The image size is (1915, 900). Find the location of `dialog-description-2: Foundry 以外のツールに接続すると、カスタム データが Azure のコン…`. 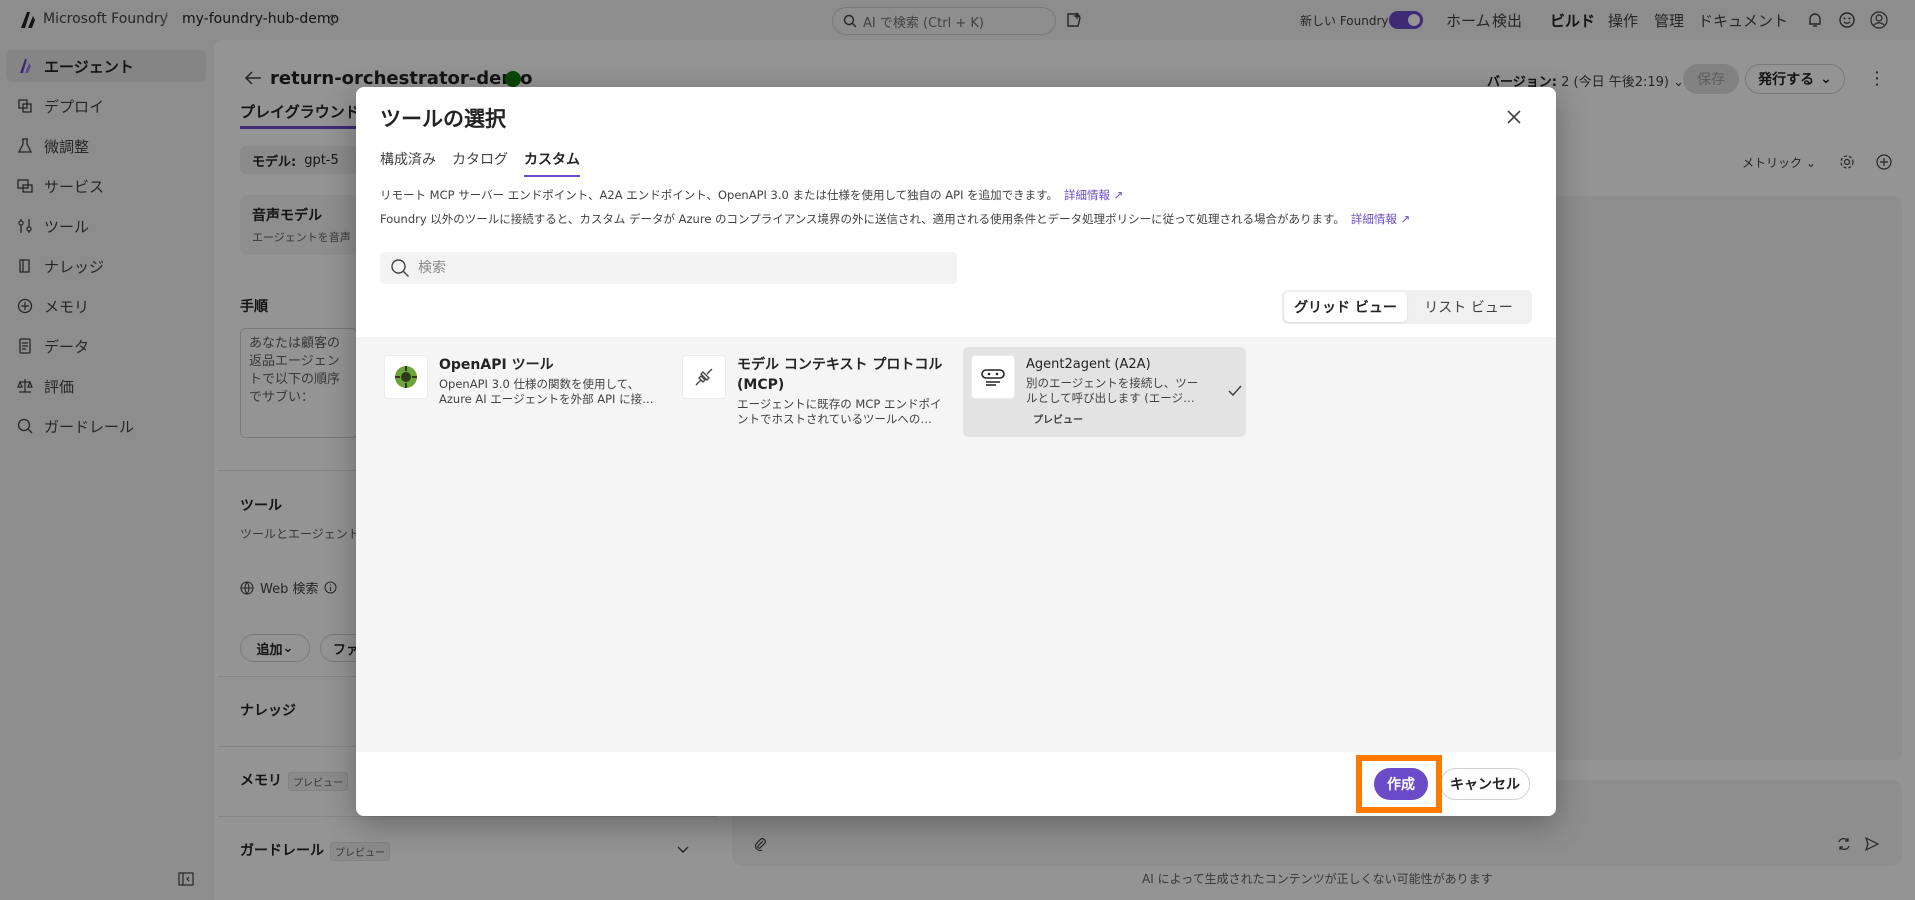

dialog-description-2: Foundry 以外のツールに接続すると、カスタム データが Azure のコン… is located at coordinates (895, 219).